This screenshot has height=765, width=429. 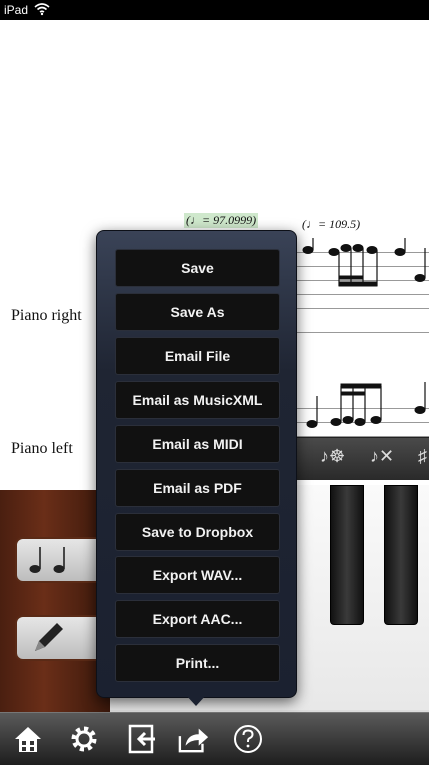 What do you see at coordinates (197, 444) in the screenshot?
I see `email-midi-button: Email as MIDI` at bounding box center [197, 444].